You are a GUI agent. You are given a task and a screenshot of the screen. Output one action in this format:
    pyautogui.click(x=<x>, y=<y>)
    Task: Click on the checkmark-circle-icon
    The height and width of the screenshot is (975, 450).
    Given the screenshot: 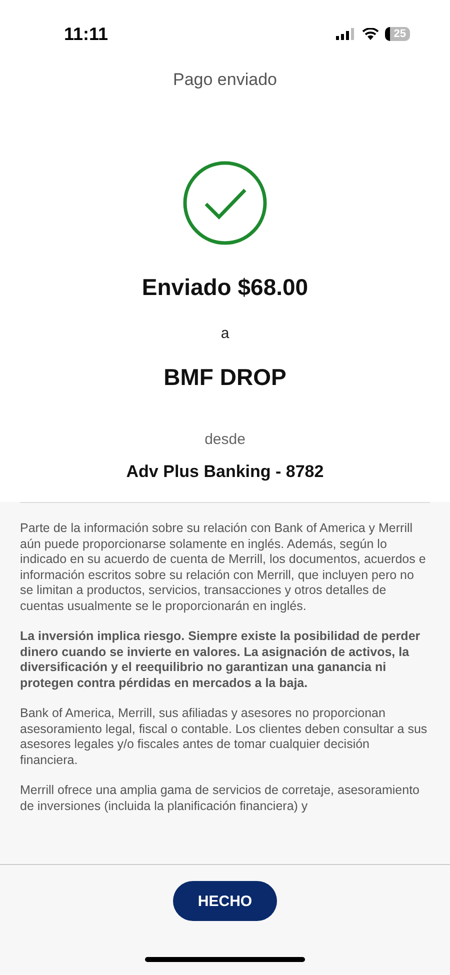 What is the action you would take?
    pyautogui.click(x=225, y=203)
    